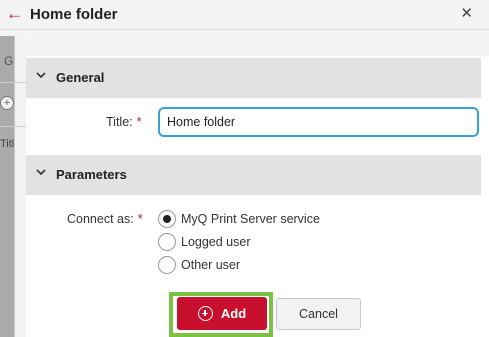 Image resolution: width=489 pixels, height=337 pixels. I want to click on arrow-left-icon: ←, so click(14, 14).